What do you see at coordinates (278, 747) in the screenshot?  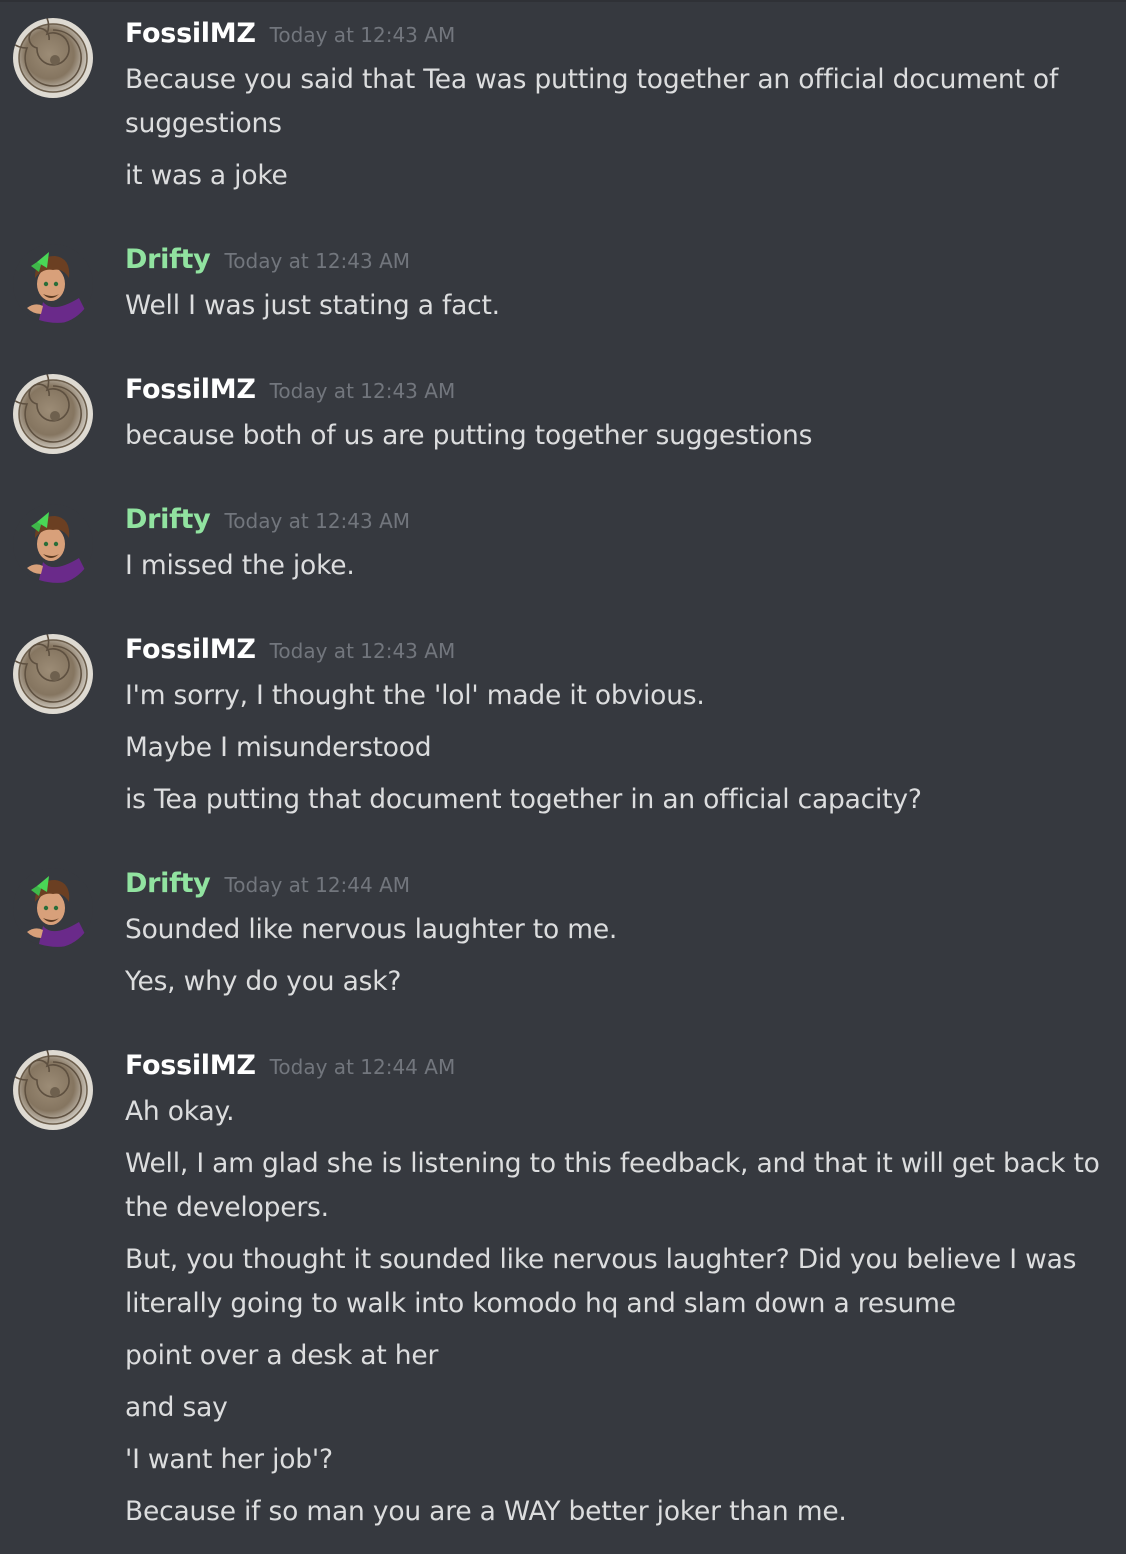 I see `message-text: Maybe I misunderstood` at bounding box center [278, 747].